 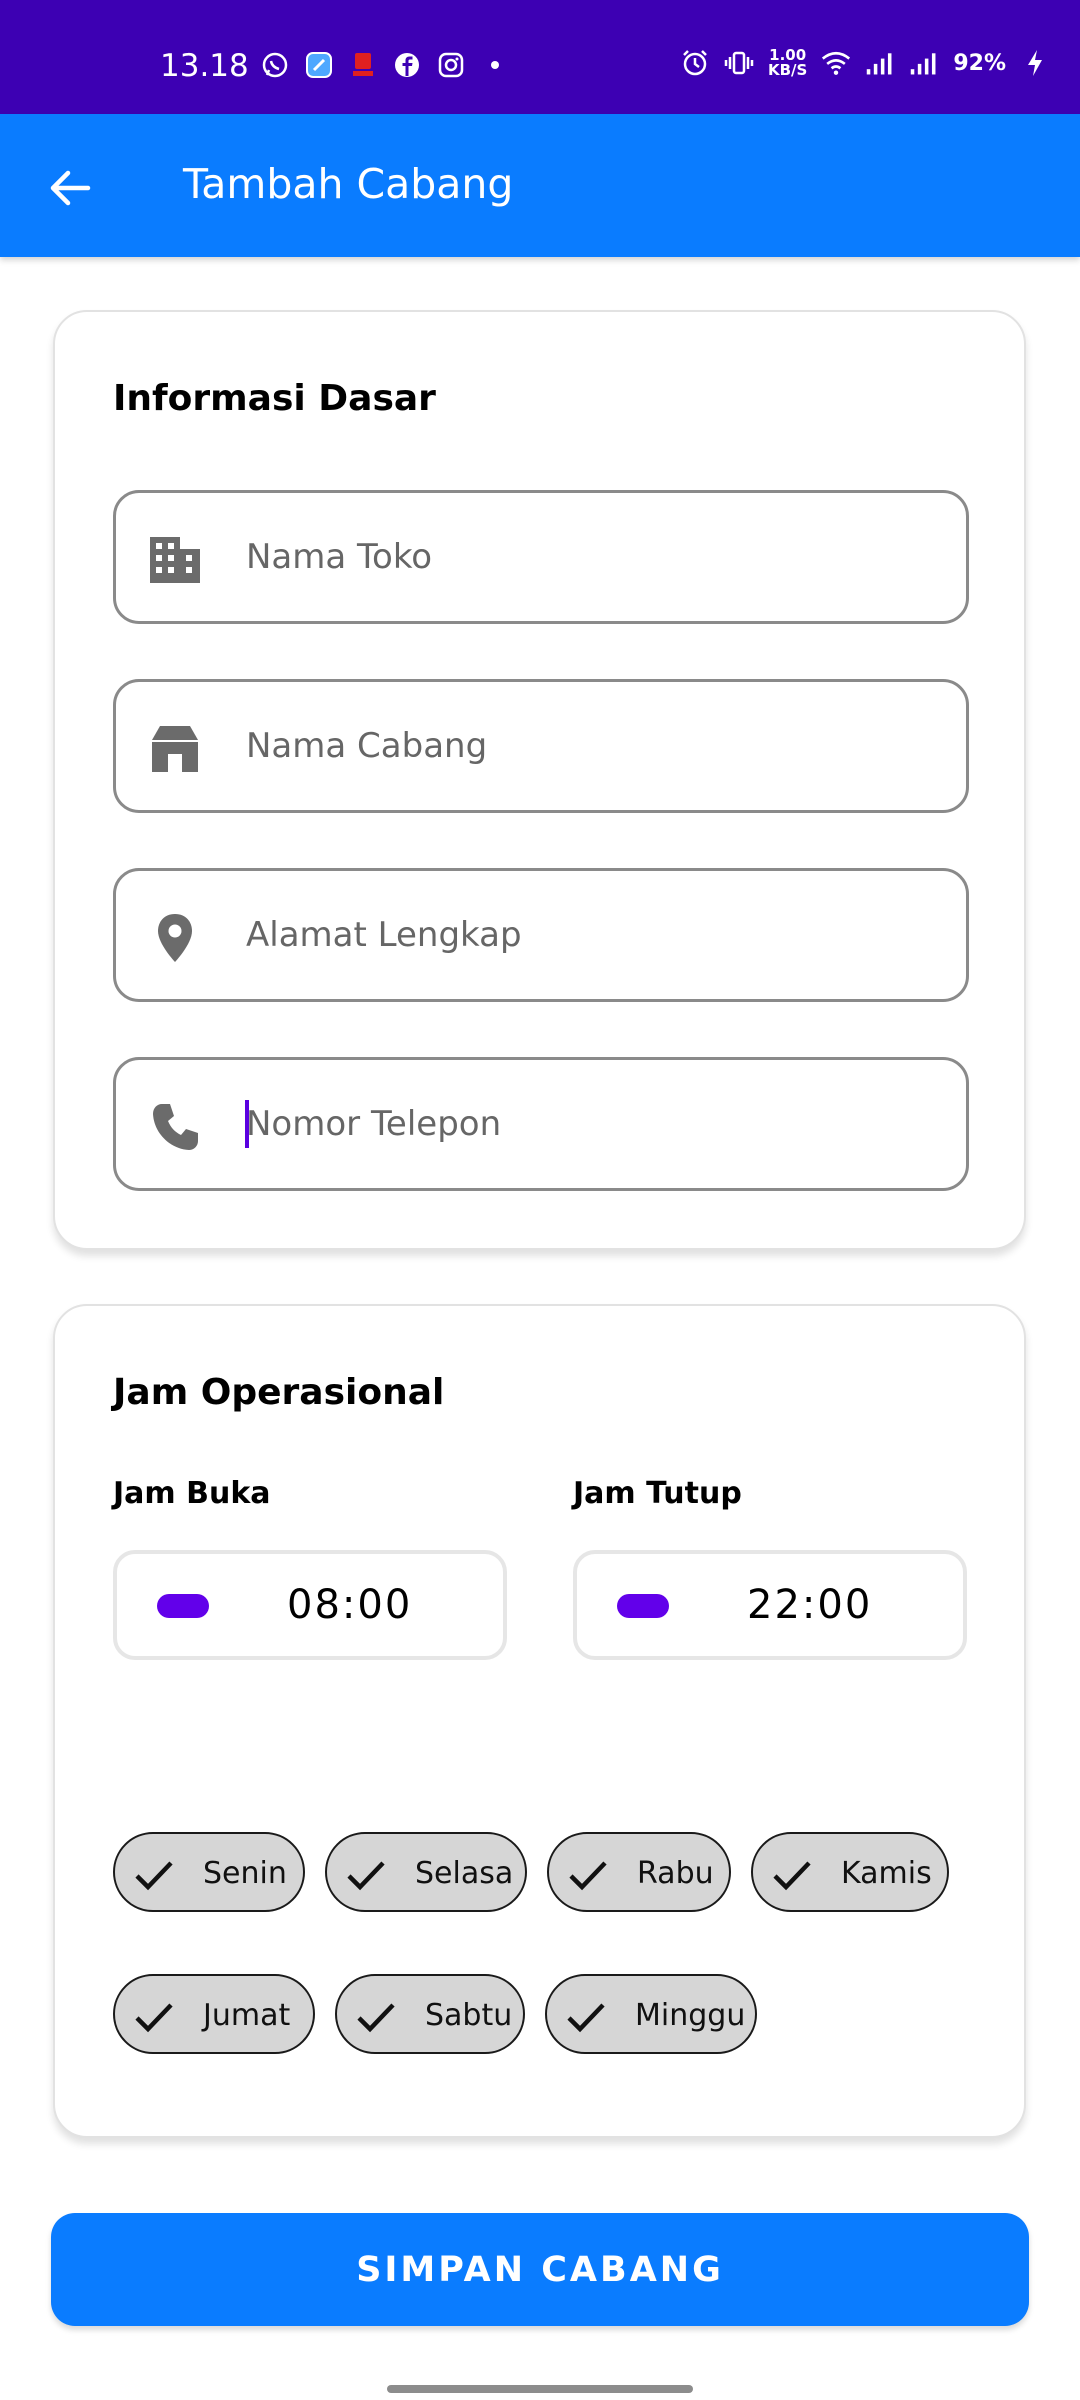 I want to click on charging-icon, so click(x=1035, y=63).